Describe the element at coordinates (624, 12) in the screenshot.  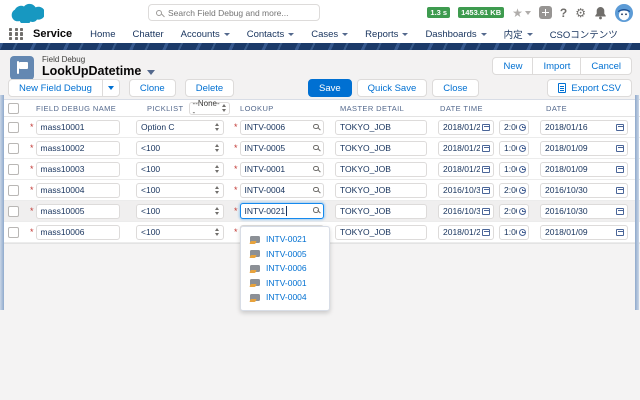
I see `avatar` at that location.